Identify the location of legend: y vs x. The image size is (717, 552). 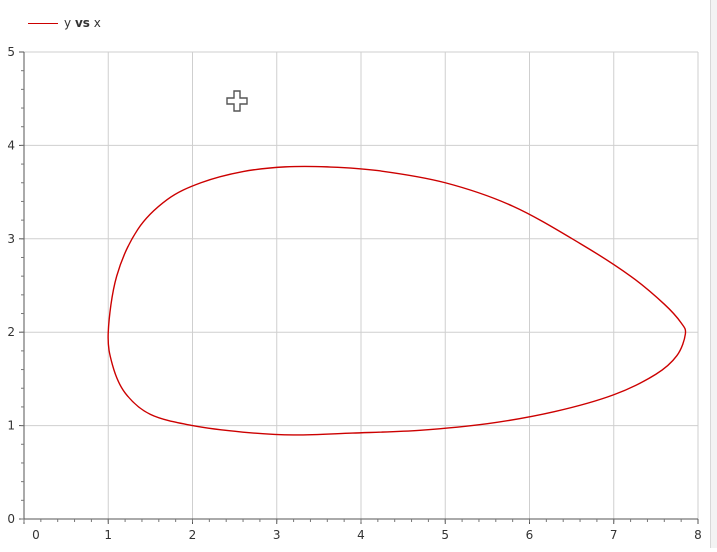
(64, 23).